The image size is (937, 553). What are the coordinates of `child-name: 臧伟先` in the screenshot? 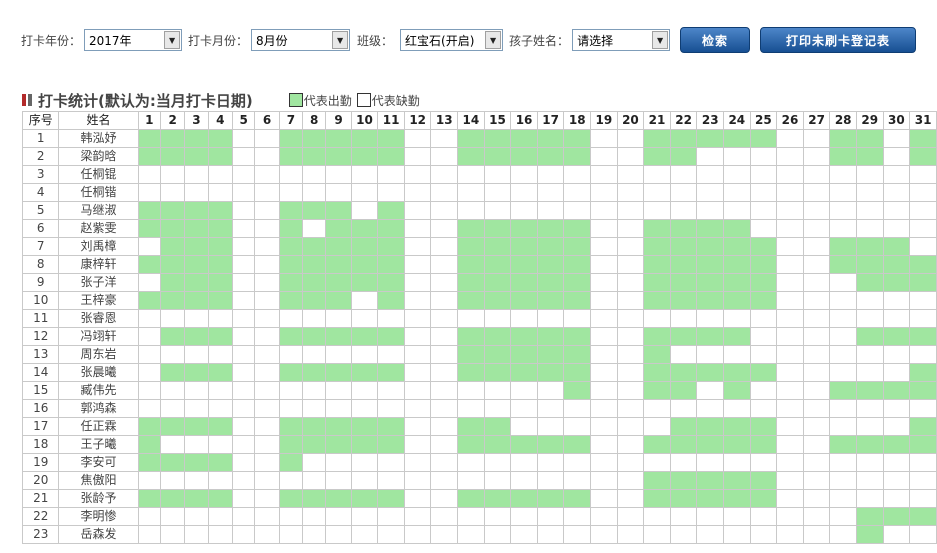 It's located at (98, 390).